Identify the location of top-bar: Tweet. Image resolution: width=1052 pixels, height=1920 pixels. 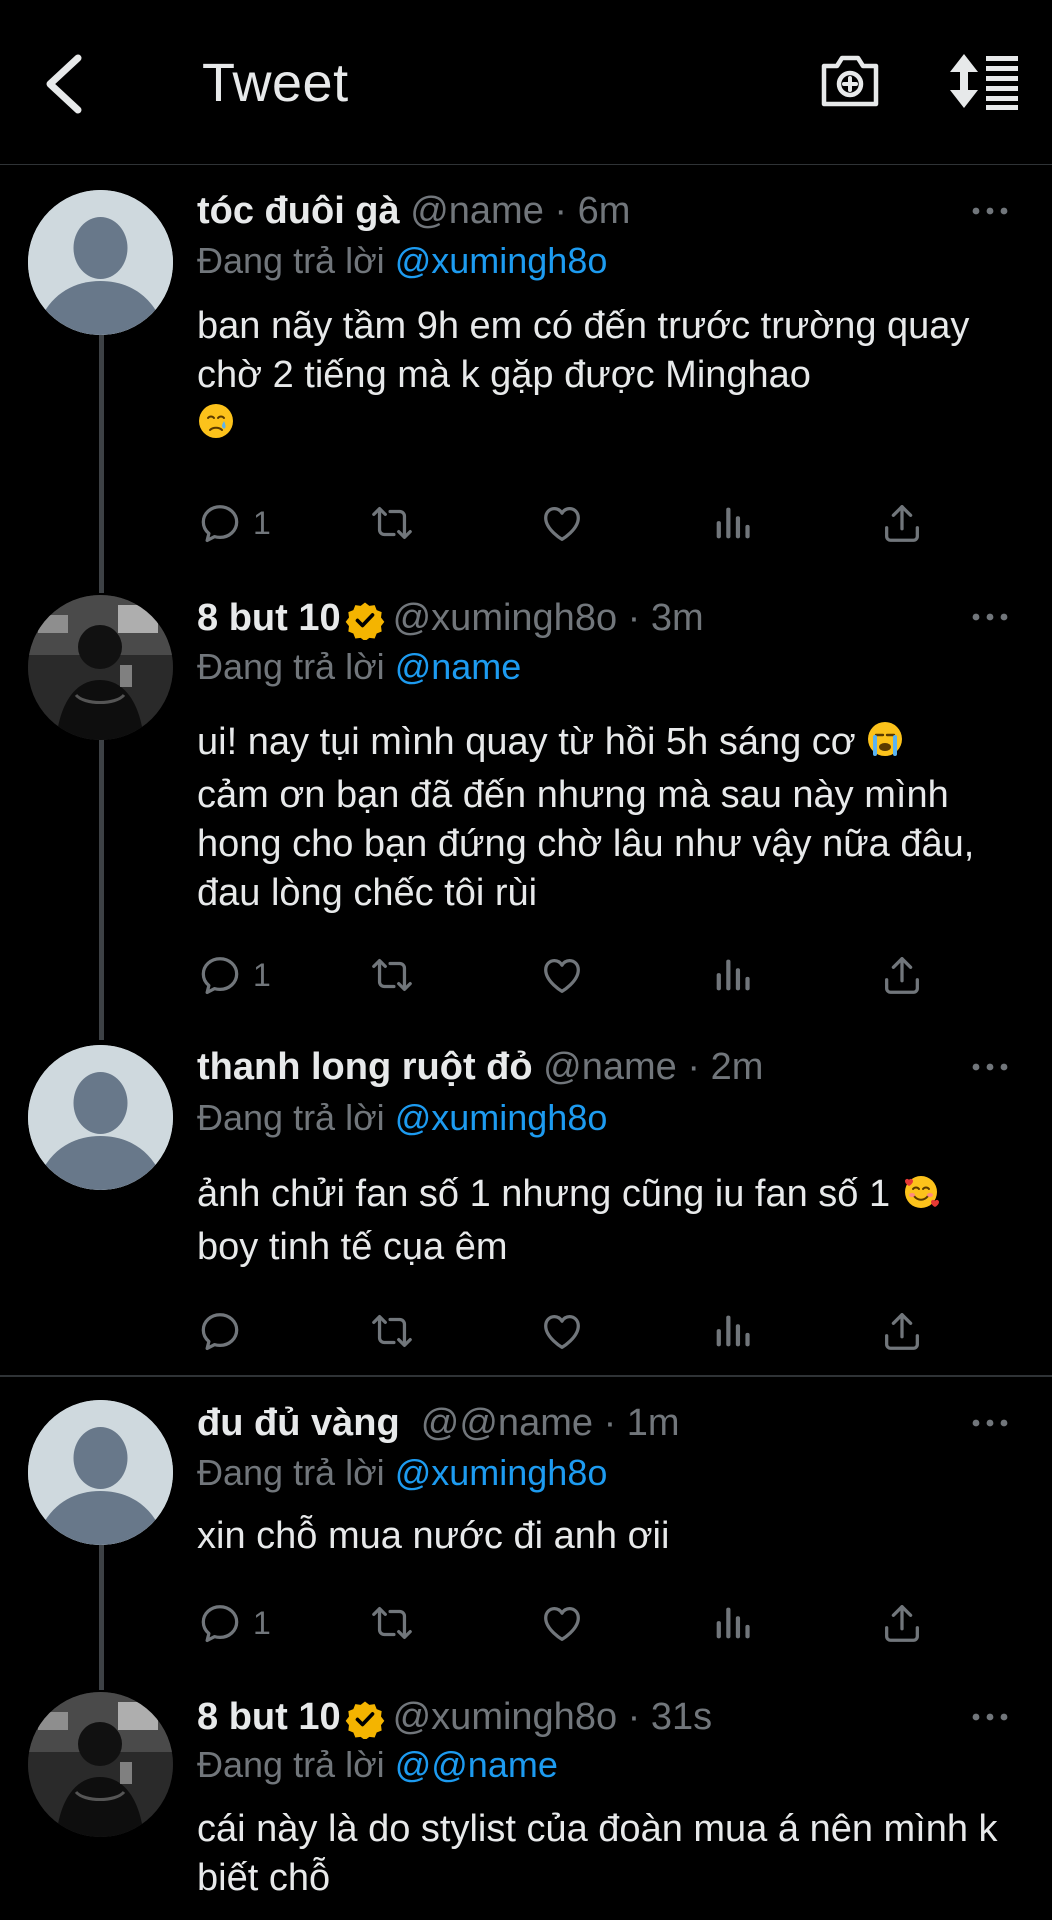
(526, 82).